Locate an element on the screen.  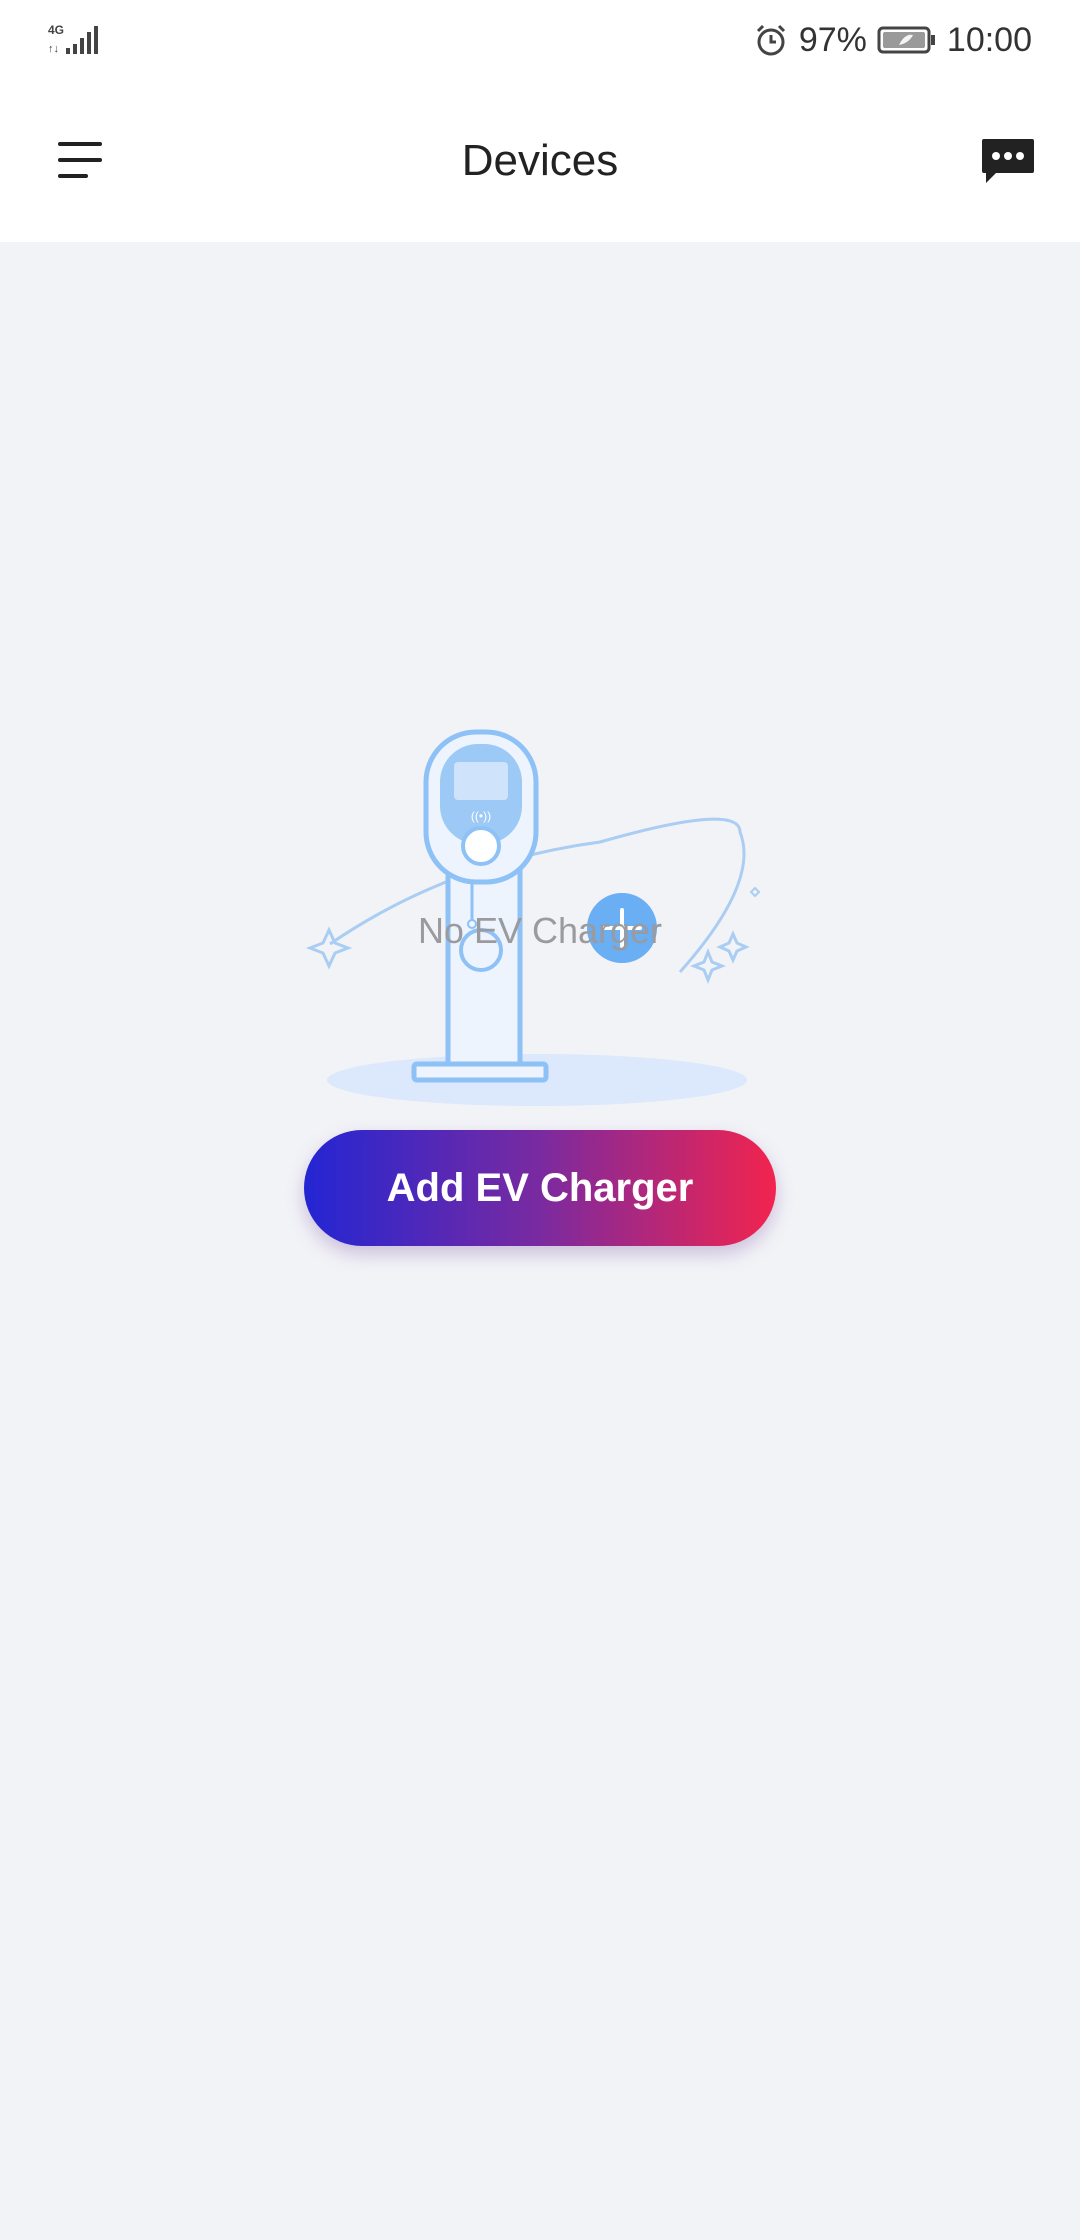
network-type-label: 4G is located at coordinates (56, 30).